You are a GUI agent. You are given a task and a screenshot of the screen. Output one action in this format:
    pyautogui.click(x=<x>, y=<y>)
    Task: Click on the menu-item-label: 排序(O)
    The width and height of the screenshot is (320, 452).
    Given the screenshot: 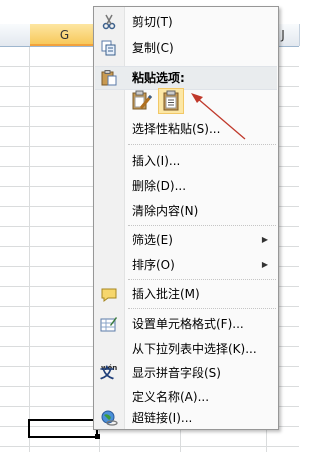 What is the action you would take?
    pyautogui.click(x=153, y=265)
    